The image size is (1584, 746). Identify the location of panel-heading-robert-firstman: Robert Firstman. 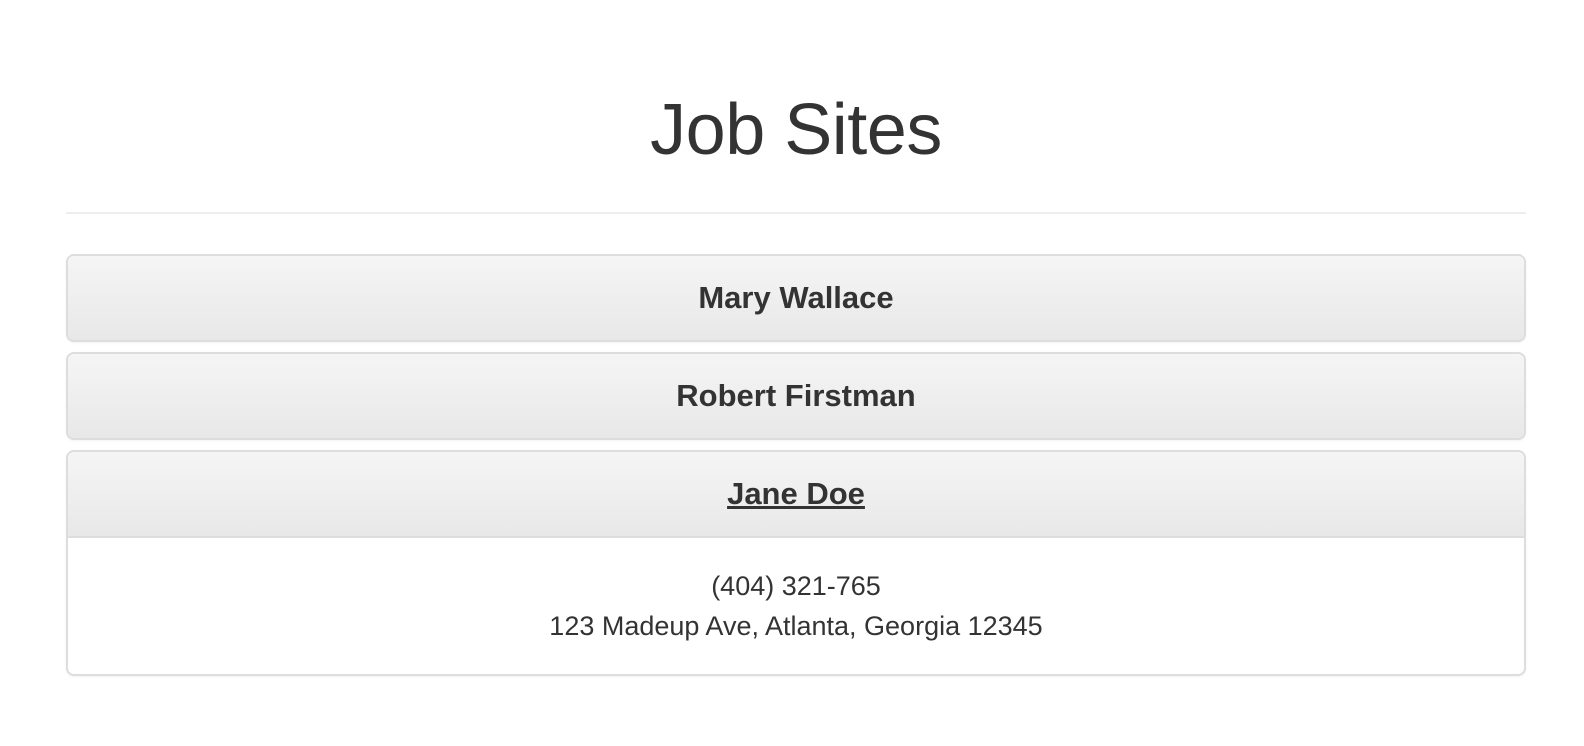
(796, 396).